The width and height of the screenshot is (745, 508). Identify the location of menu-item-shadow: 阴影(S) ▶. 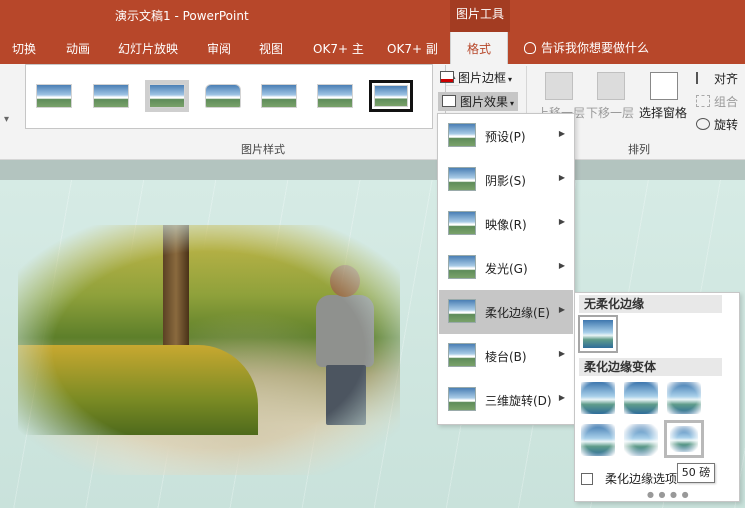
(506, 180).